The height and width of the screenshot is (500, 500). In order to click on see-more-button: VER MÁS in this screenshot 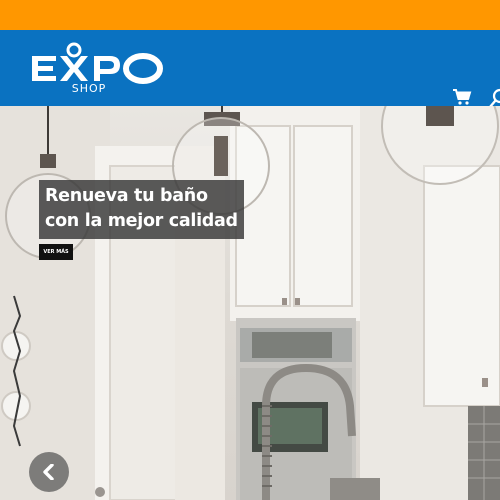, I will do `click(56, 252)`.